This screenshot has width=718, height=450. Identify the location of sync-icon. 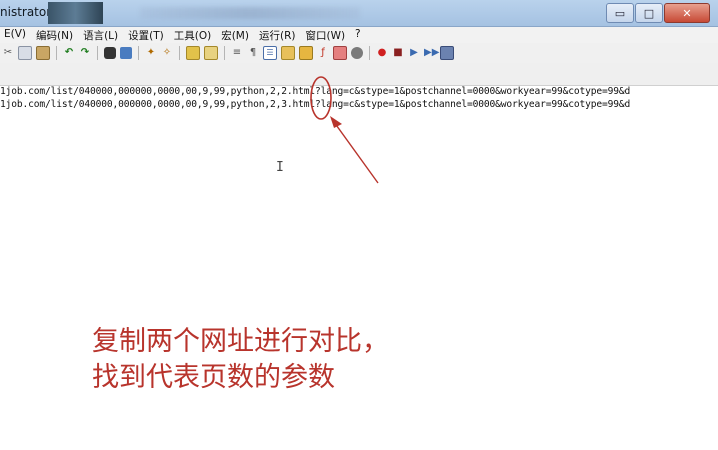
(193, 53).